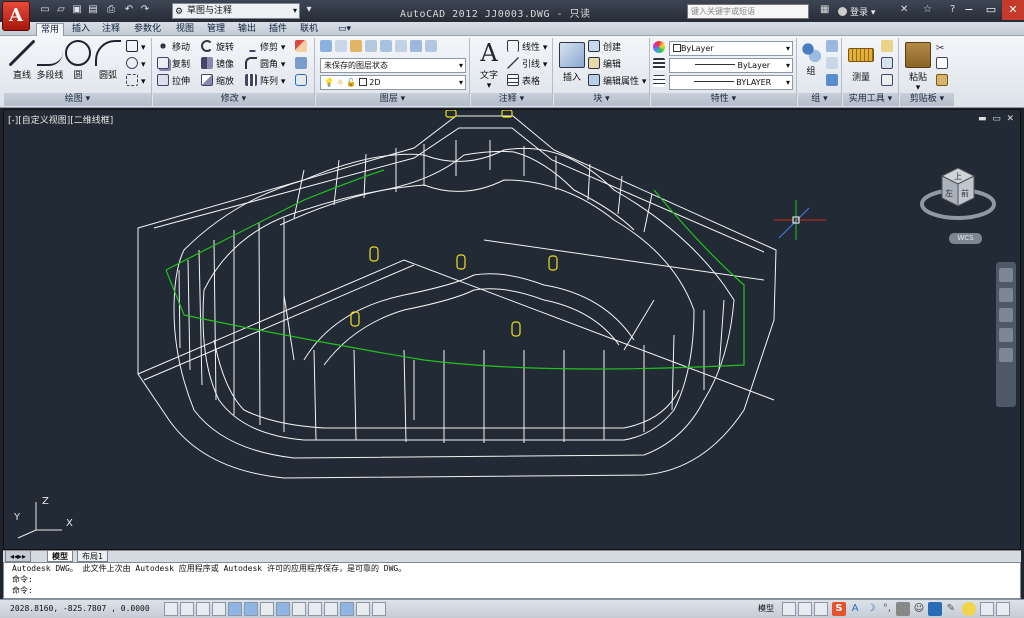 The height and width of the screenshot is (618, 1024). I want to click on tab-model: 模型, so click(60, 556).